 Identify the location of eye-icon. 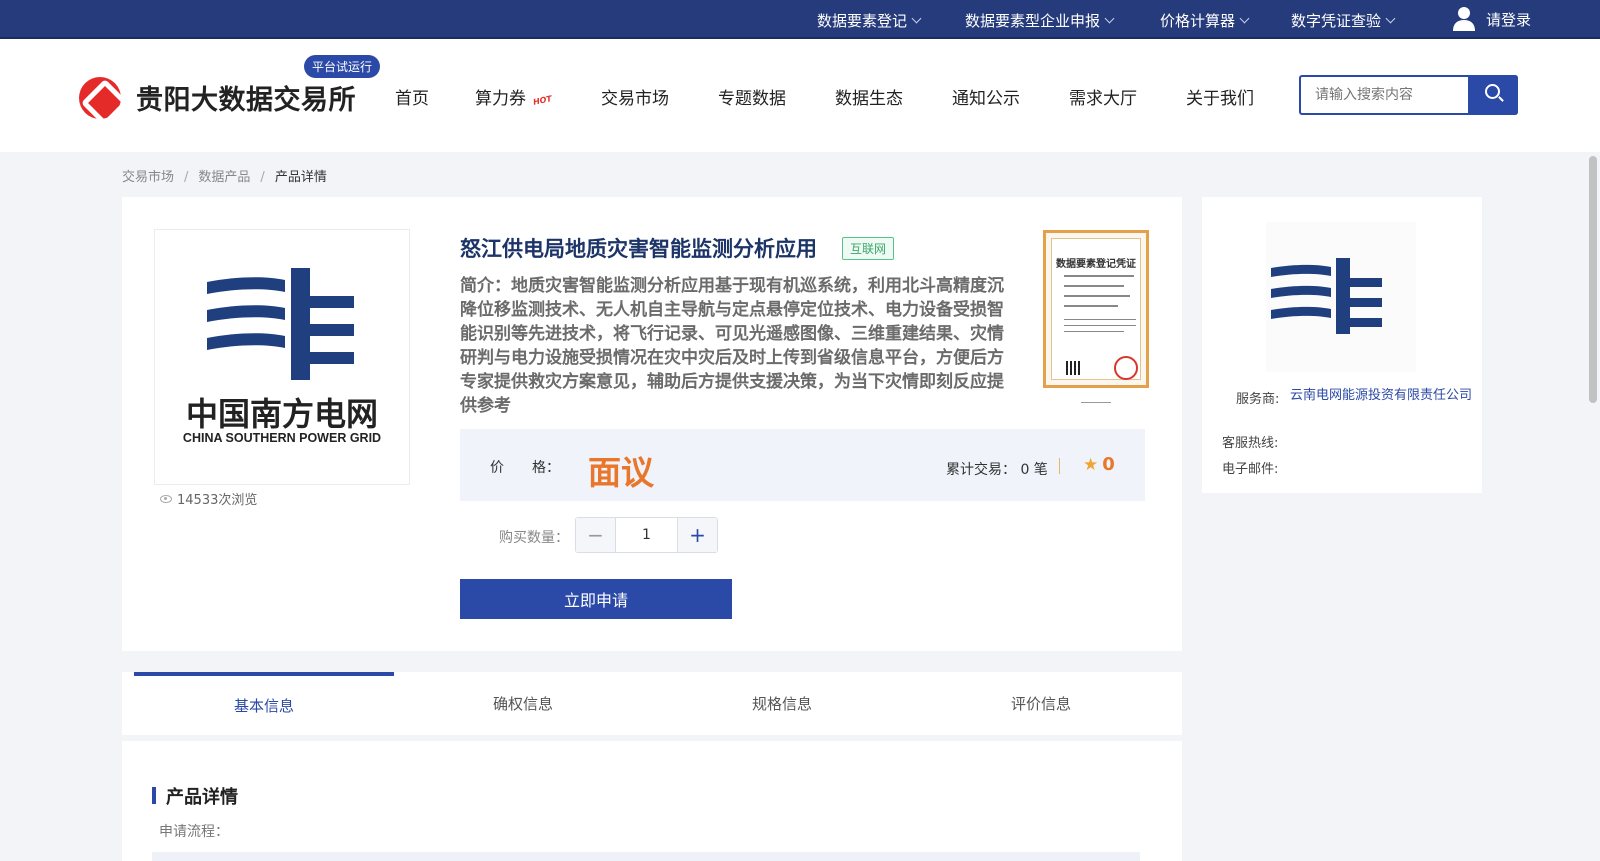
(166, 498).